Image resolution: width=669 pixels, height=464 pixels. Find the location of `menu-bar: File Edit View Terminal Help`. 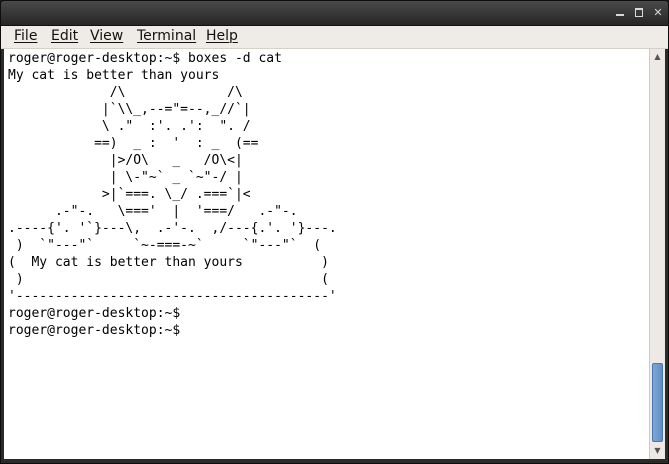

menu-bar: File Edit View Terminal Help is located at coordinates (334, 37).